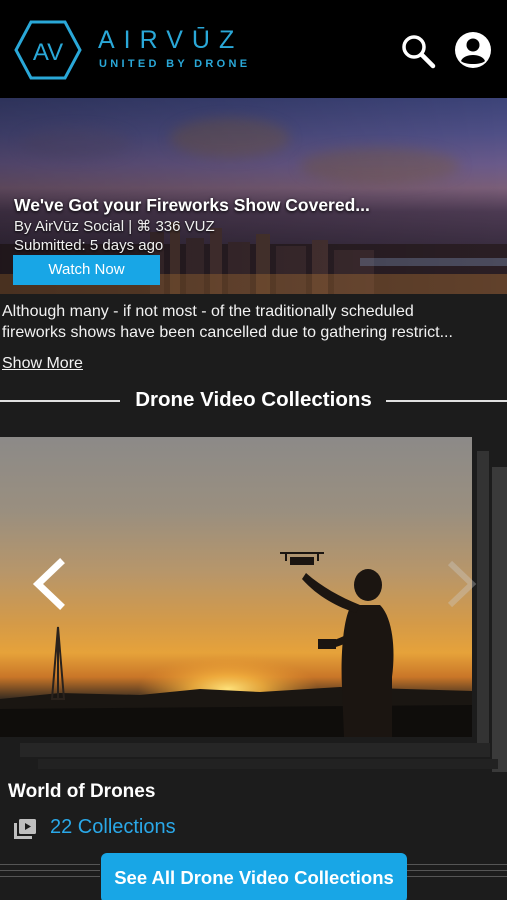  I want to click on watch-now-button: Watch Now, so click(86, 270).